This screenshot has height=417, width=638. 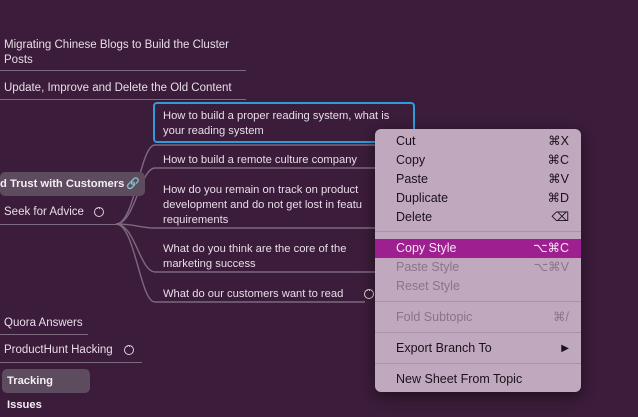 I want to click on menu-item-copy: Copy ⌘C, so click(x=478, y=160).